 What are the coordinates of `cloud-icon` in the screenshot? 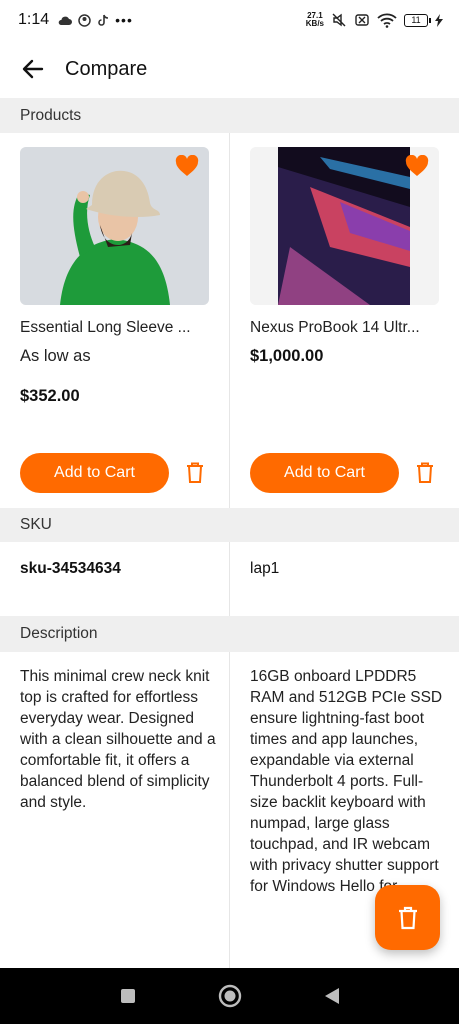 It's located at (65, 20).